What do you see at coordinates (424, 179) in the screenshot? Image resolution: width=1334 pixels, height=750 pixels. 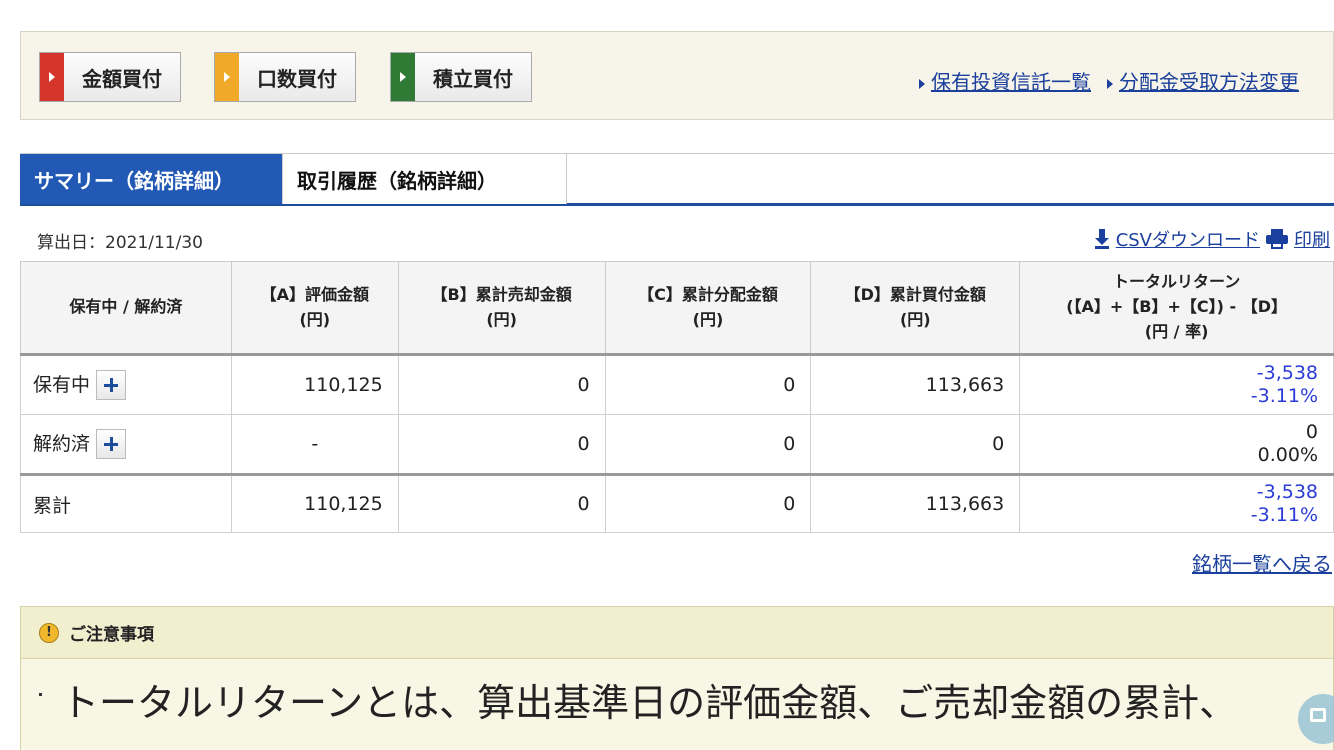 I see `tab-trade-history: 取引履歴（銘柄詳細）` at bounding box center [424, 179].